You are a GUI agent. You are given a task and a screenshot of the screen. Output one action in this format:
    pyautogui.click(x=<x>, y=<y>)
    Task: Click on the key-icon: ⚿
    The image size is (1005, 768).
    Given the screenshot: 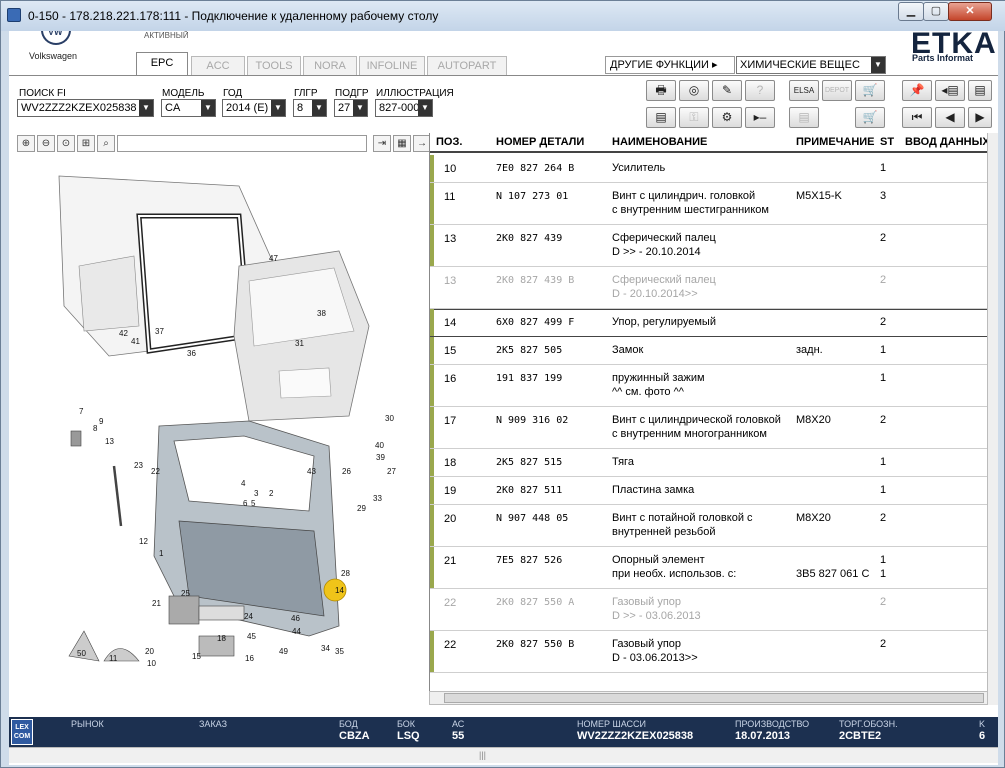 What is the action you would take?
    pyautogui.click(x=694, y=117)
    